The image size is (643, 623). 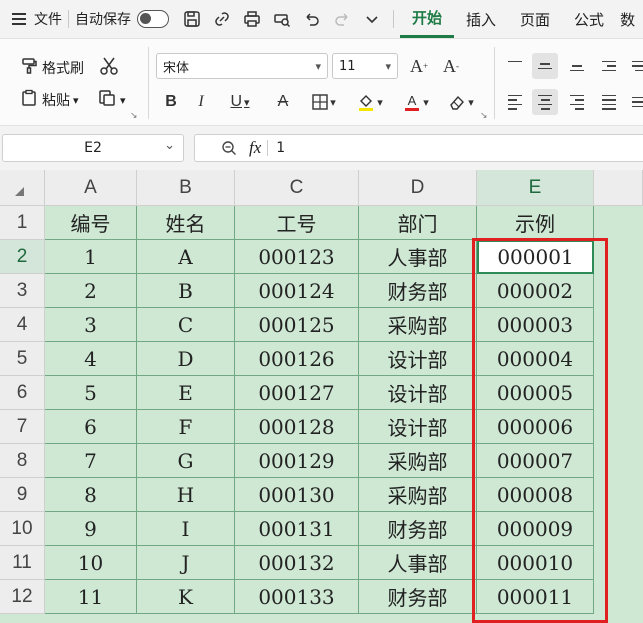 I want to click on strikethrough-icon: A, so click(x=283, y=102).